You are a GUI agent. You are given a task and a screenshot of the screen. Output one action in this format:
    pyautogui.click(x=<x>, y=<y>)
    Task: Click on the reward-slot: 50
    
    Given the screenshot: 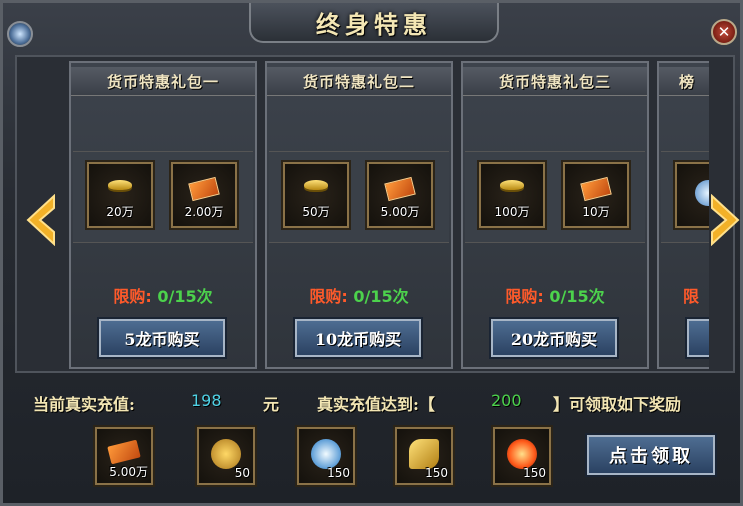 What is the action you would take?
    pyautogui.click(x=226, y=456)
    